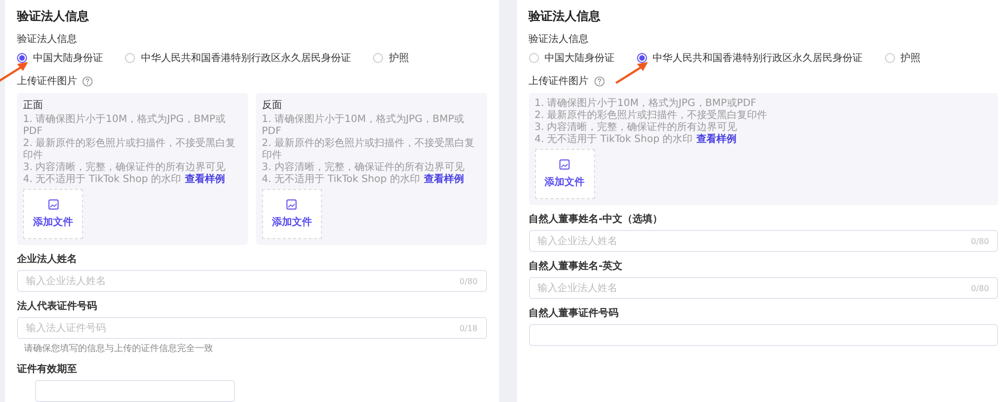 The height and width of the screenshot is (402, 1000). What do you see at coordinates (47, 369) in the screenshot?
I see `field-label: 证件有效期至` at bounding box center [47, 369].